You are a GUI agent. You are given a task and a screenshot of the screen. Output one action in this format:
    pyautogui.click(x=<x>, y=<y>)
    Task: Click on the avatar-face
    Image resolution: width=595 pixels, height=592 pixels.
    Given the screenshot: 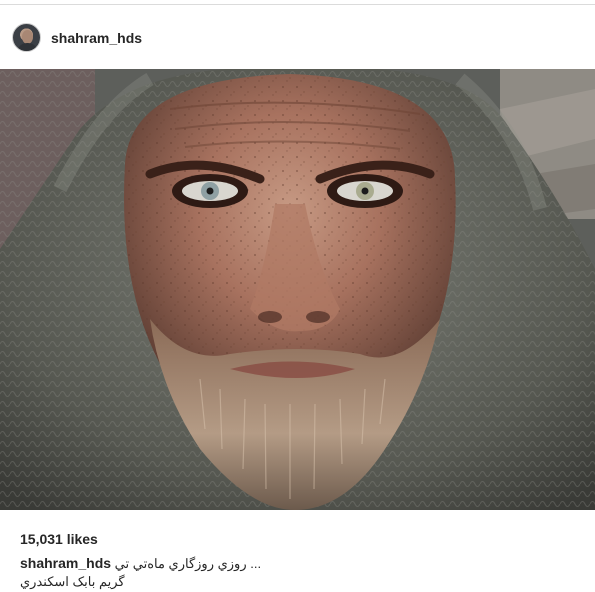 What is the action you would take?
    pyautogui.click(x=27, y=37)
    